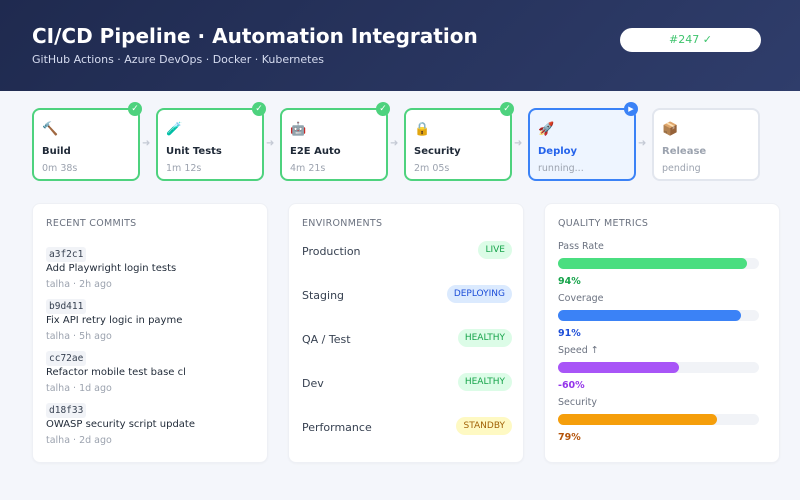 This screenshot has height=500, width=800. What do you see at coordinates (407, 428) in the screenshot?
I see `environment-row: Performance STANDBY` at bounding box center [407, 428].